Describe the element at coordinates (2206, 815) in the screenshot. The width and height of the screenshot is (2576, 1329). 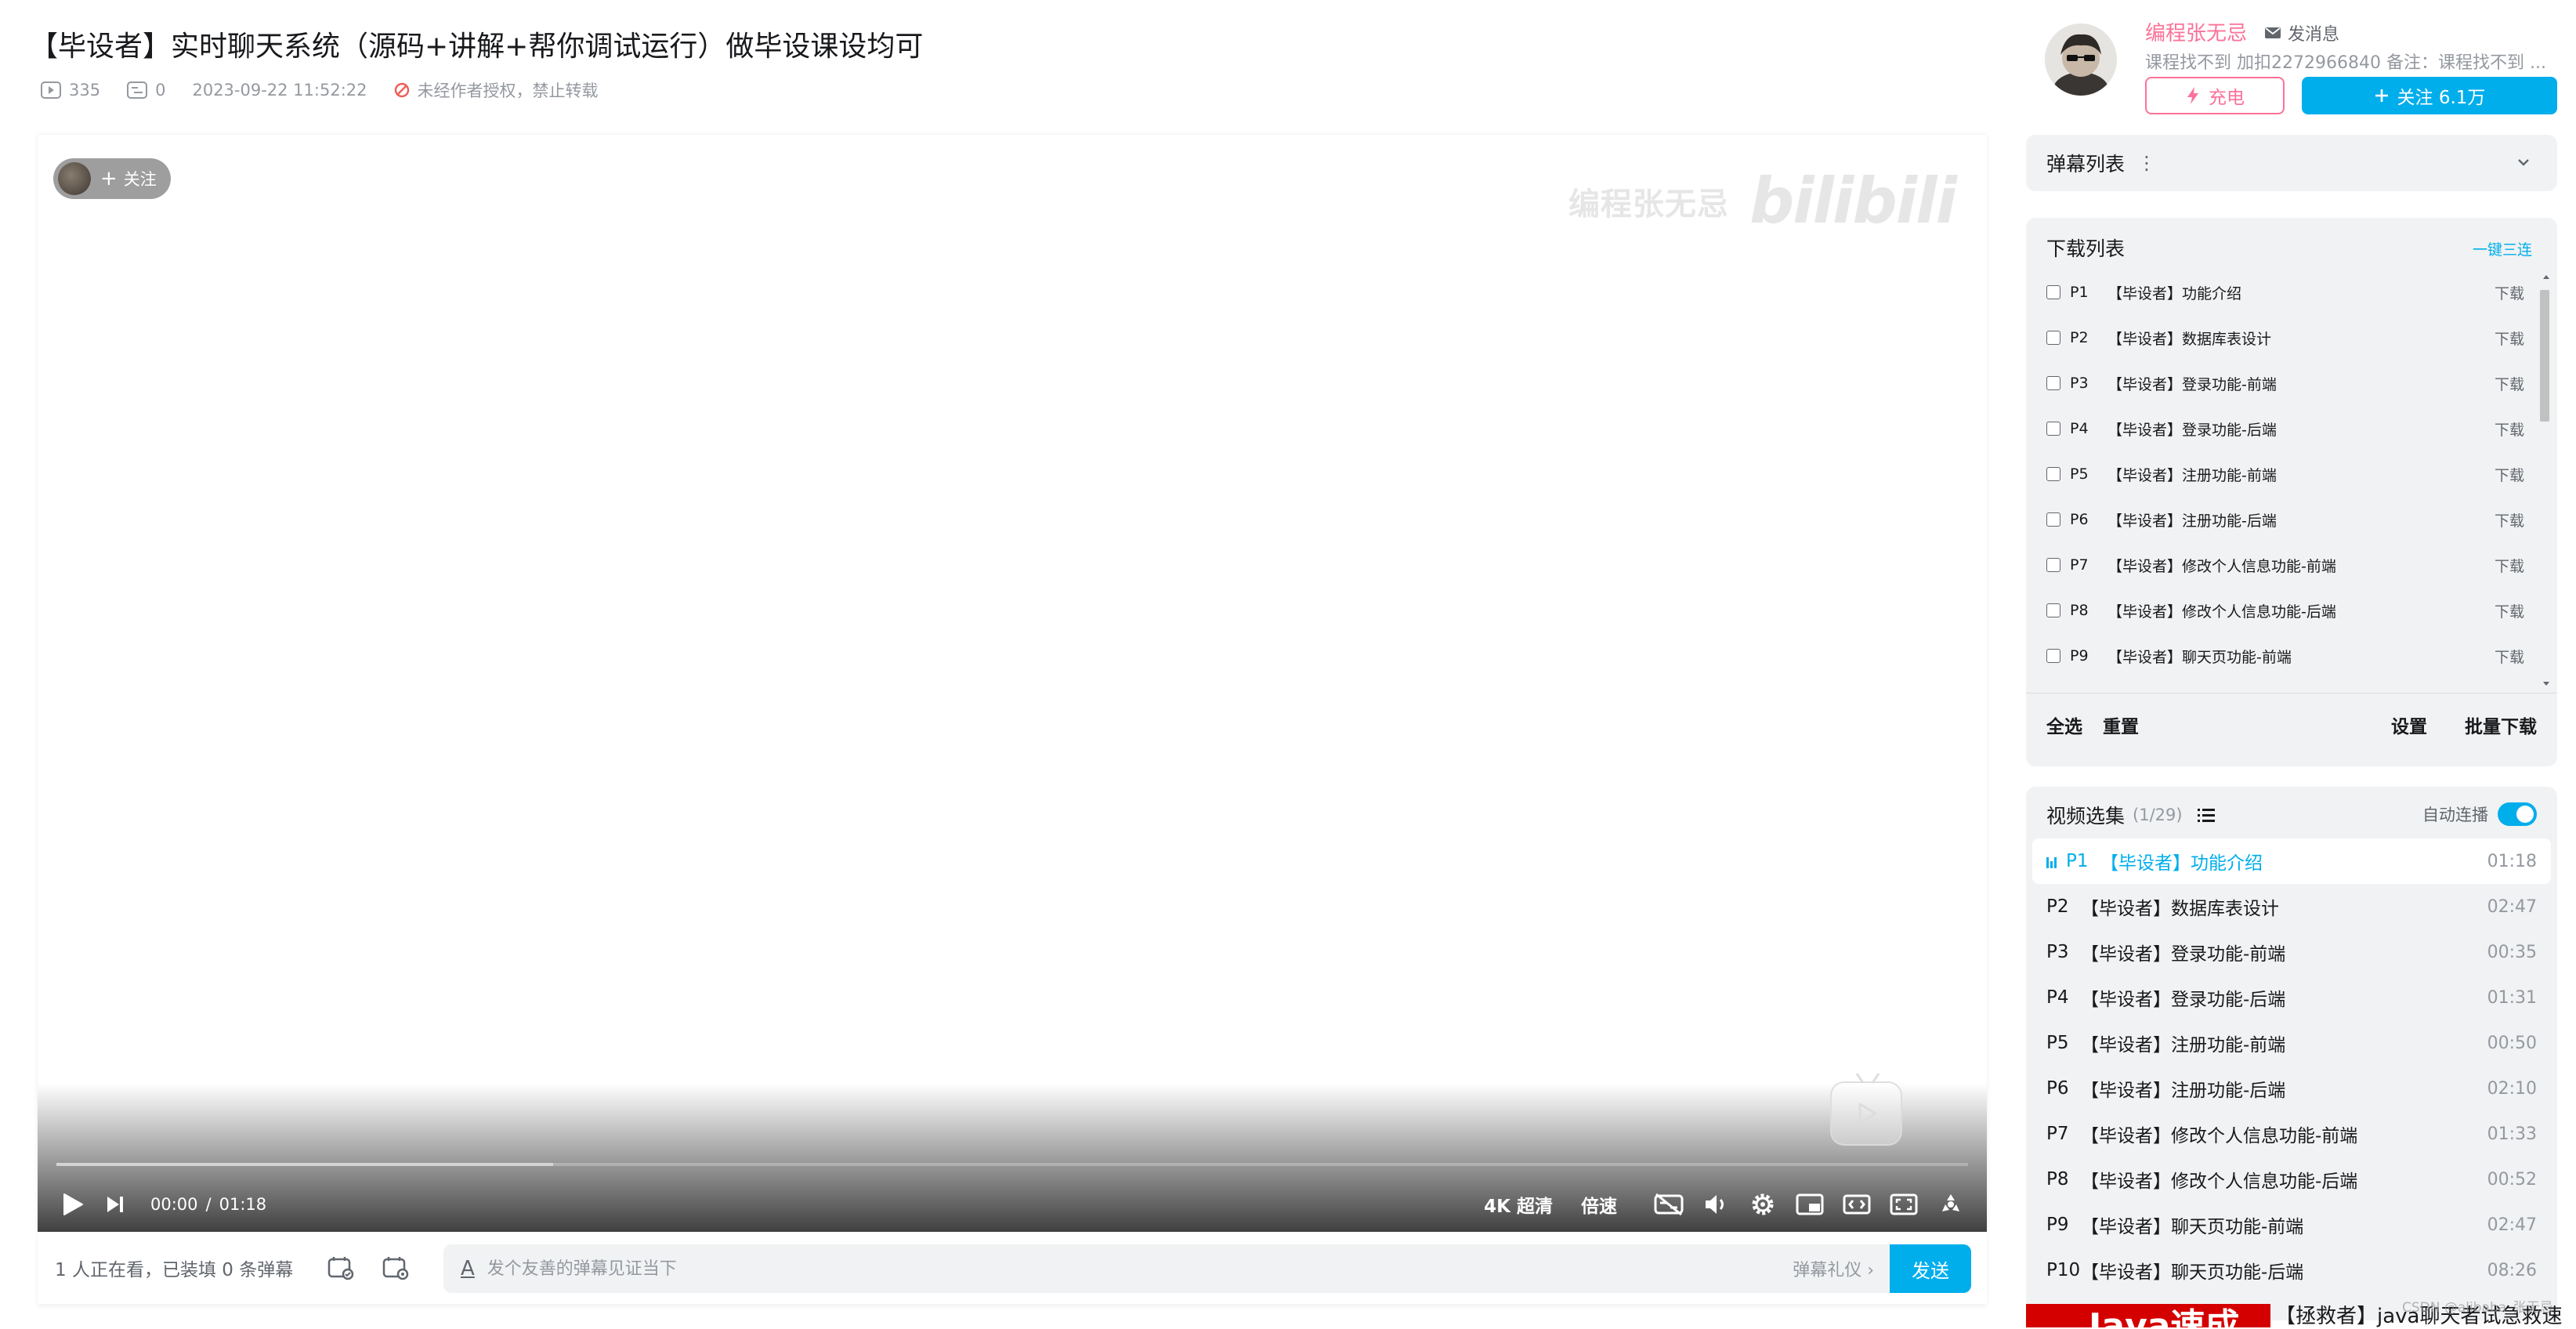
I see `list-view-icon` at that location.